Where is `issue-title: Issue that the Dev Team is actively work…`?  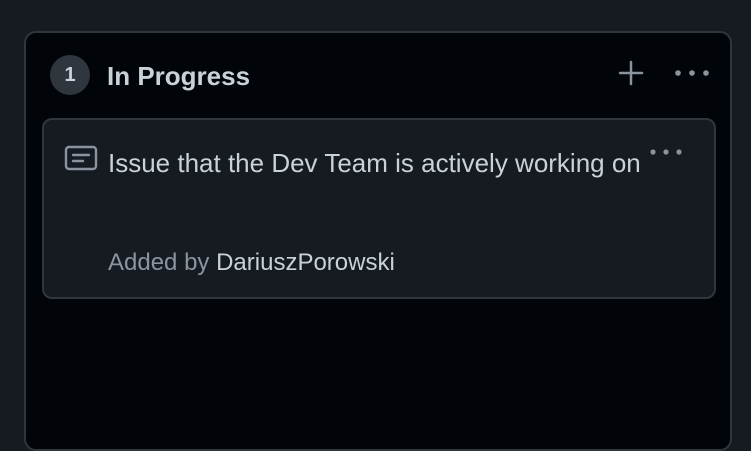
issue-title: Issue that the Dev Team is actively work… is located at coordinates (378, 163).